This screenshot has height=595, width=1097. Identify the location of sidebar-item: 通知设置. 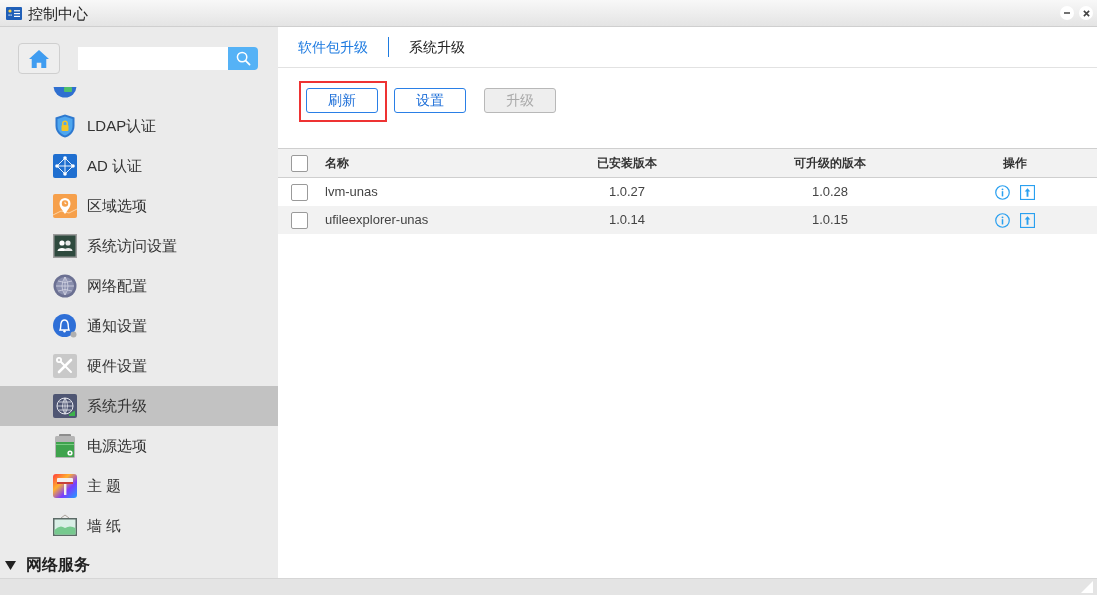
(139, 326).